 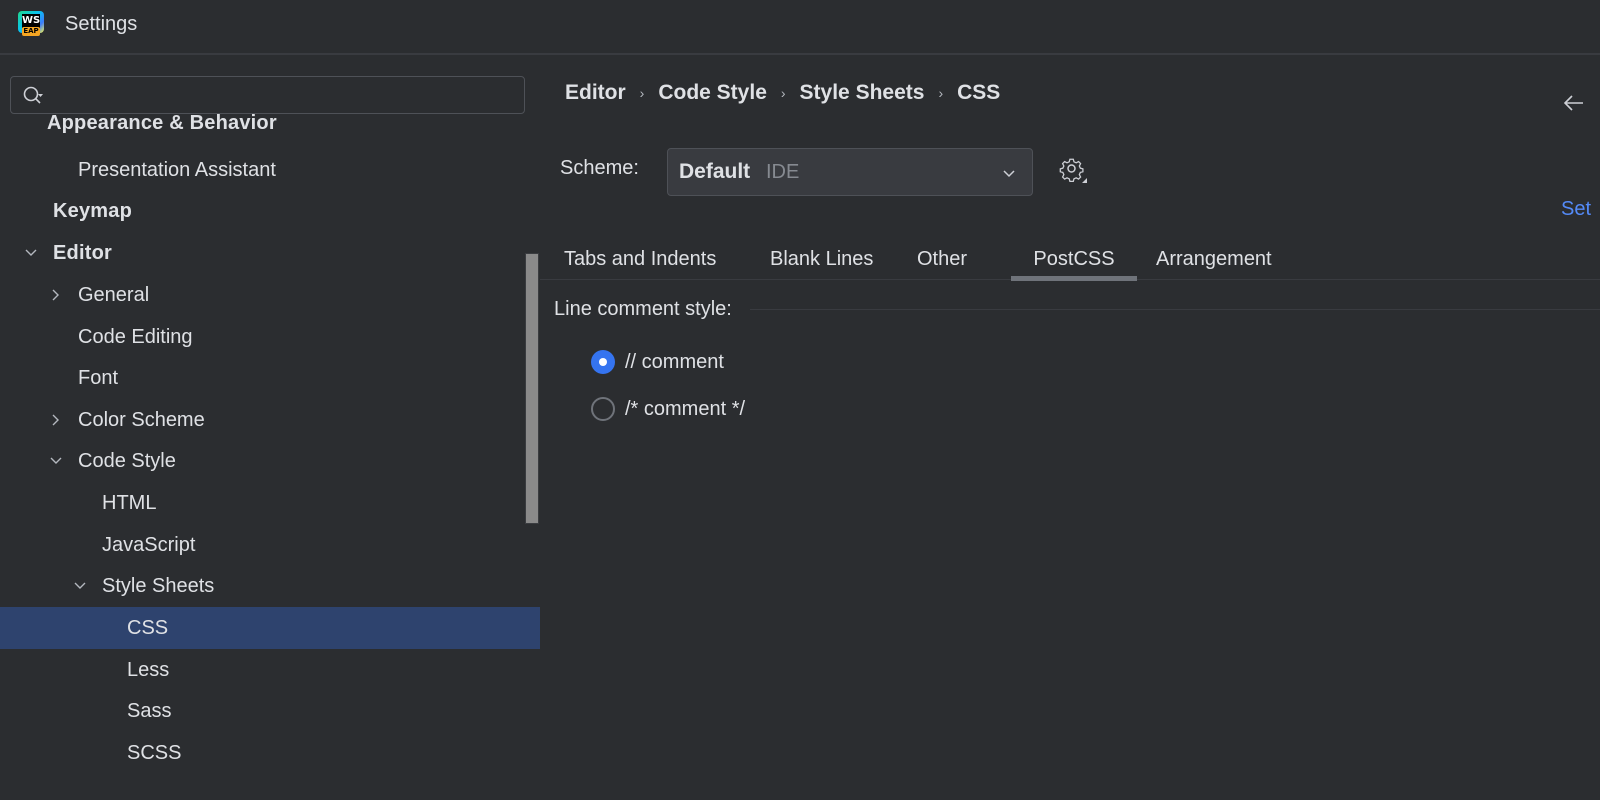 I want to click on title-bar: WS EAP Settings, so click(x=800, y=27).